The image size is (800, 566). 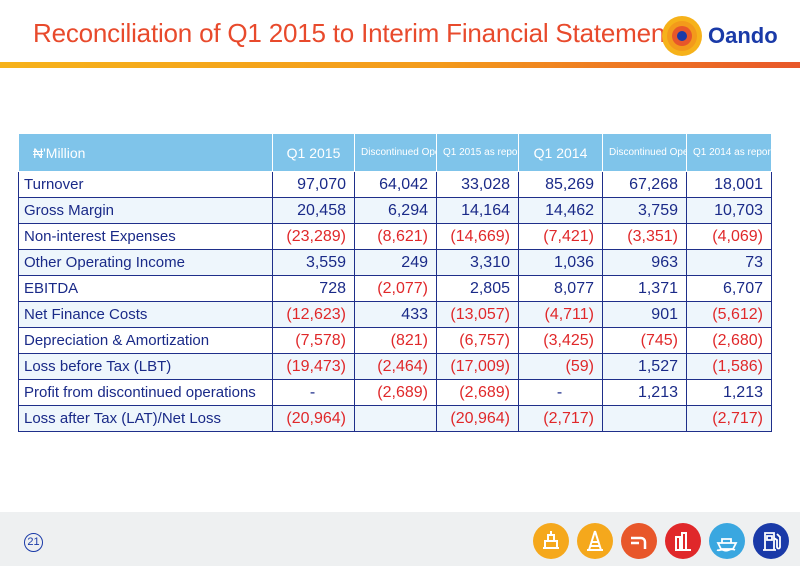 What do you see at coordinates (560, 314) in the screenshot?
I see `table-cell: (4,711)` at bounding box center [560, 314].